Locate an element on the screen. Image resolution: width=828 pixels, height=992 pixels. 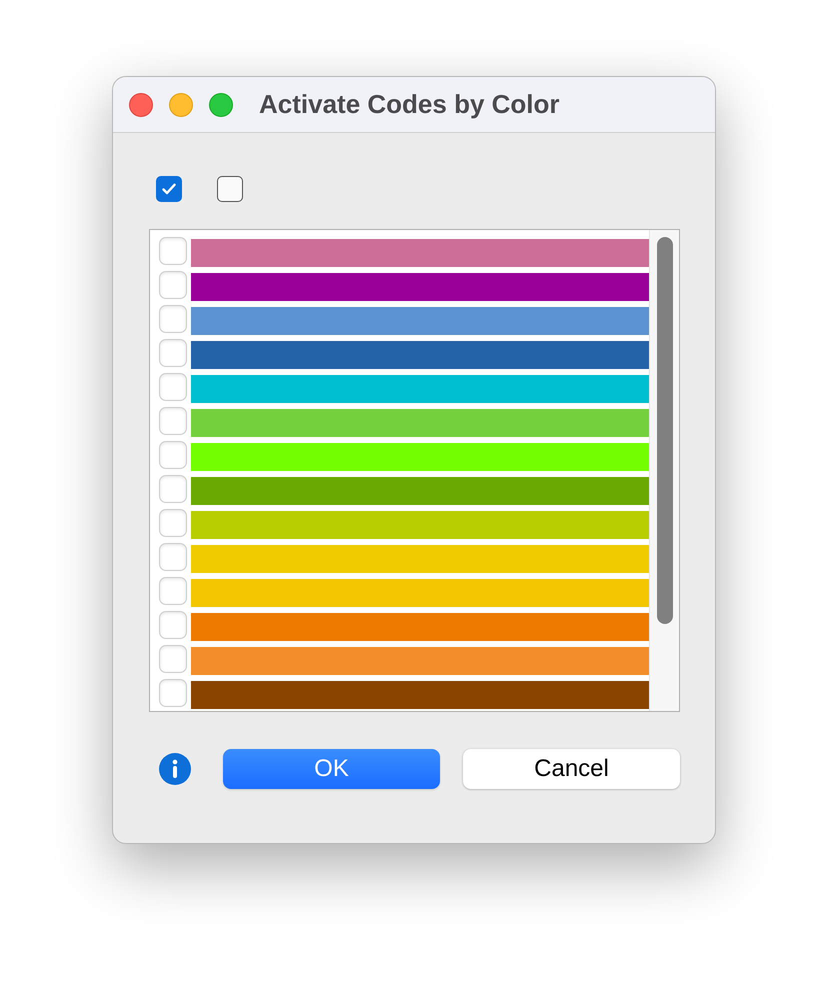
button: Cancel is located at coordinates (571, 769).